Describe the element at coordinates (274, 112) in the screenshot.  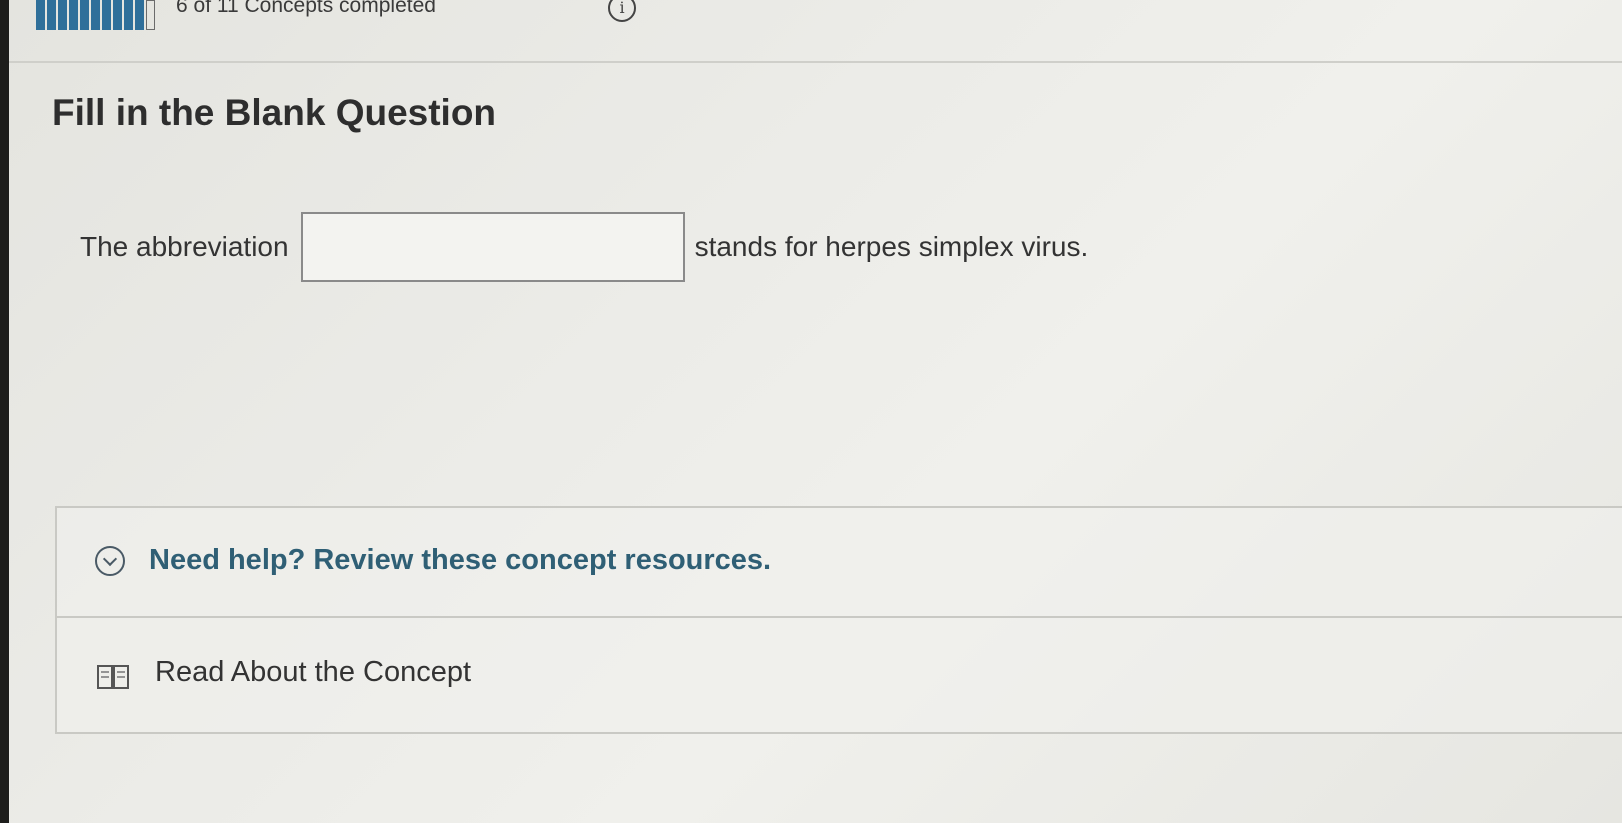
I see `question-type-title: Fill in the Blank Question` at that location.